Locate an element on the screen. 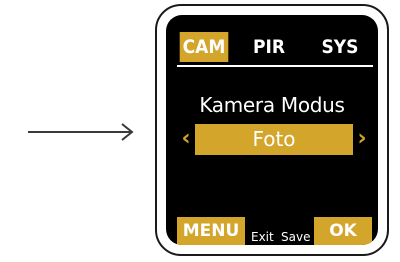 The width and height of the screenshot is (400, 262). right-arrow-icon is located at coordinates (81, 132).